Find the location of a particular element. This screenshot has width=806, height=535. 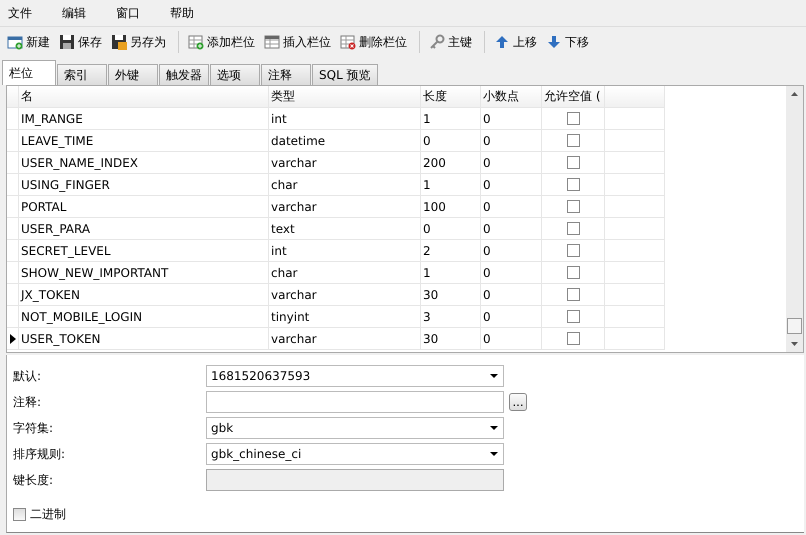

key-icon is located at coordinates (437, 42).